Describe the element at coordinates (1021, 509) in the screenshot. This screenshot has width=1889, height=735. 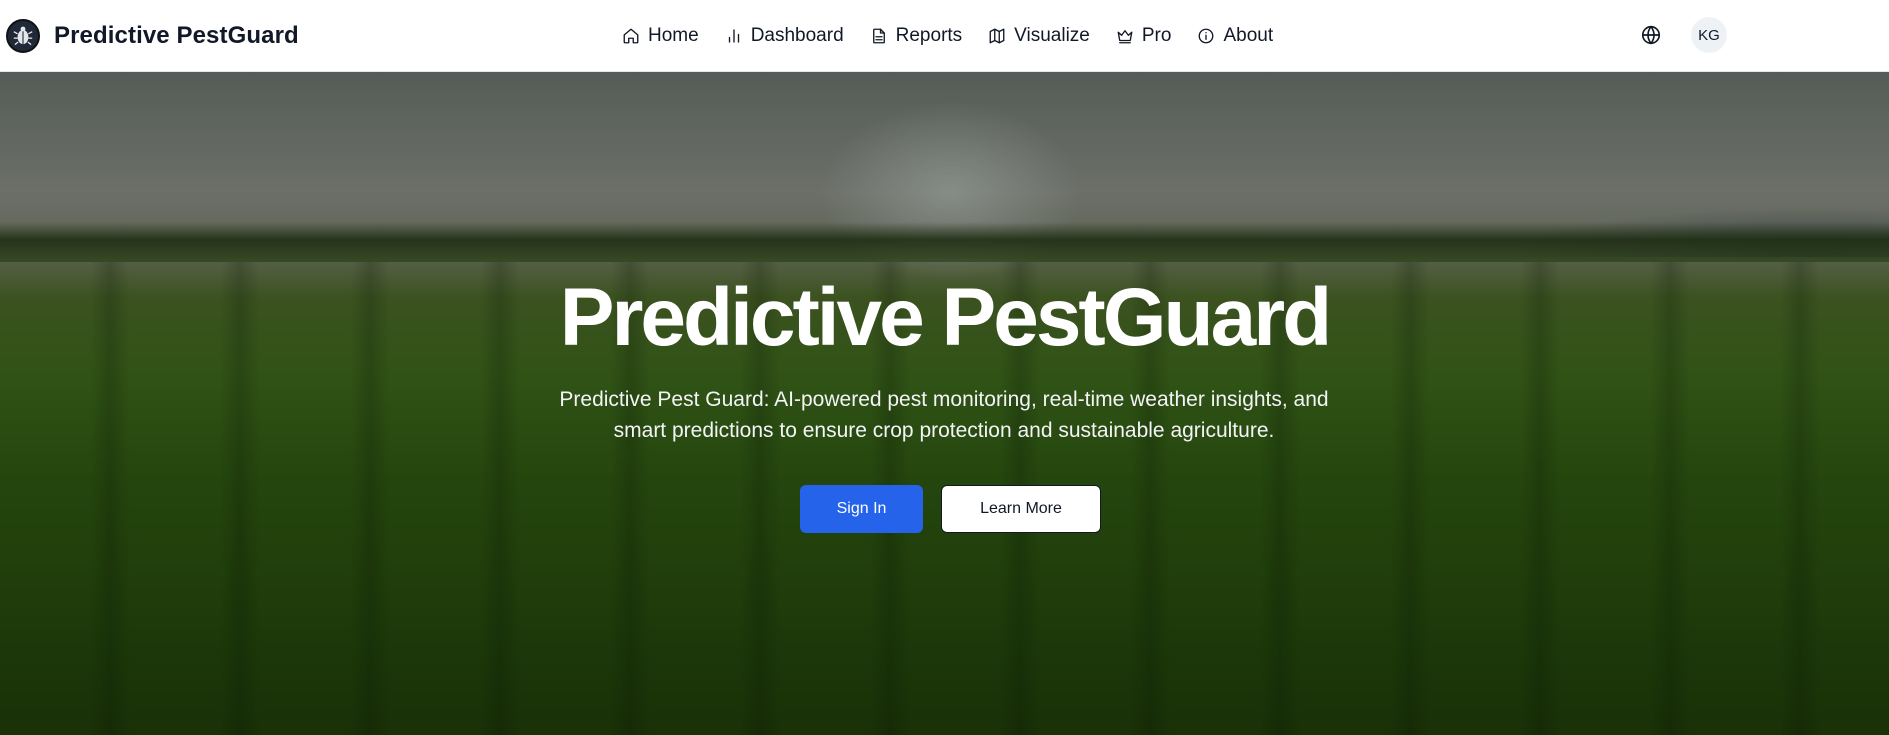
I see `learn-more-button: Learn More` at that location.